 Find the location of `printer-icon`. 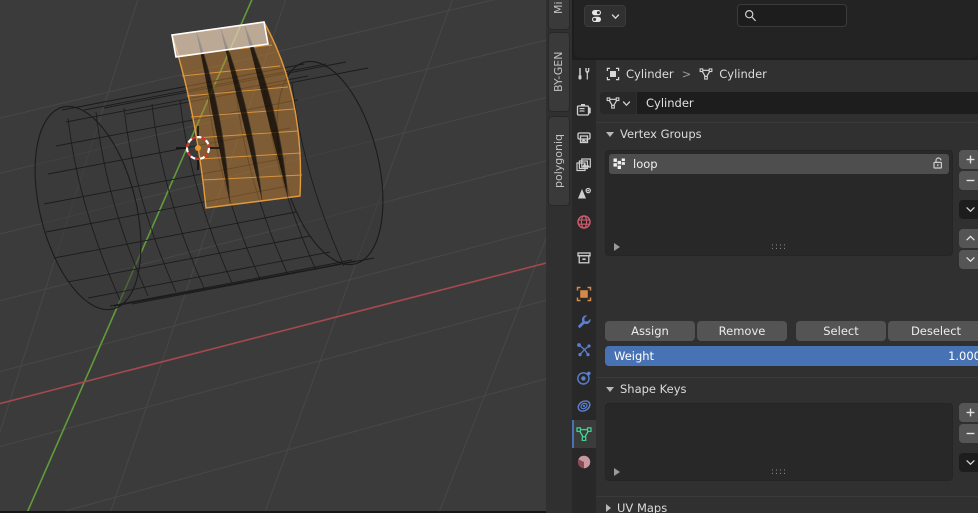

printer-icon is located at coordinates (584, 138).